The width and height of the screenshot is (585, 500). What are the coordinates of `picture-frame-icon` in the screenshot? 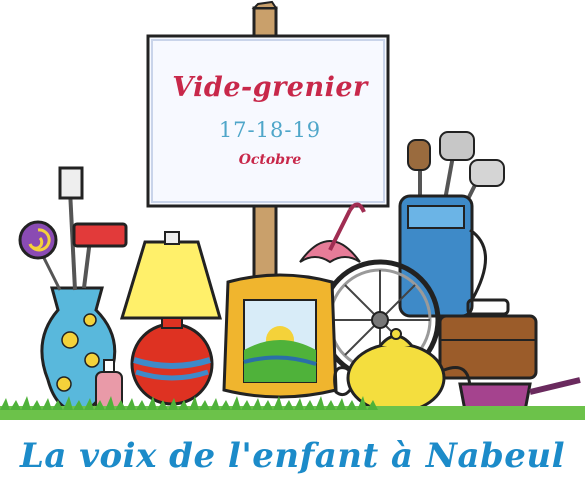 It's located at (280, 336).